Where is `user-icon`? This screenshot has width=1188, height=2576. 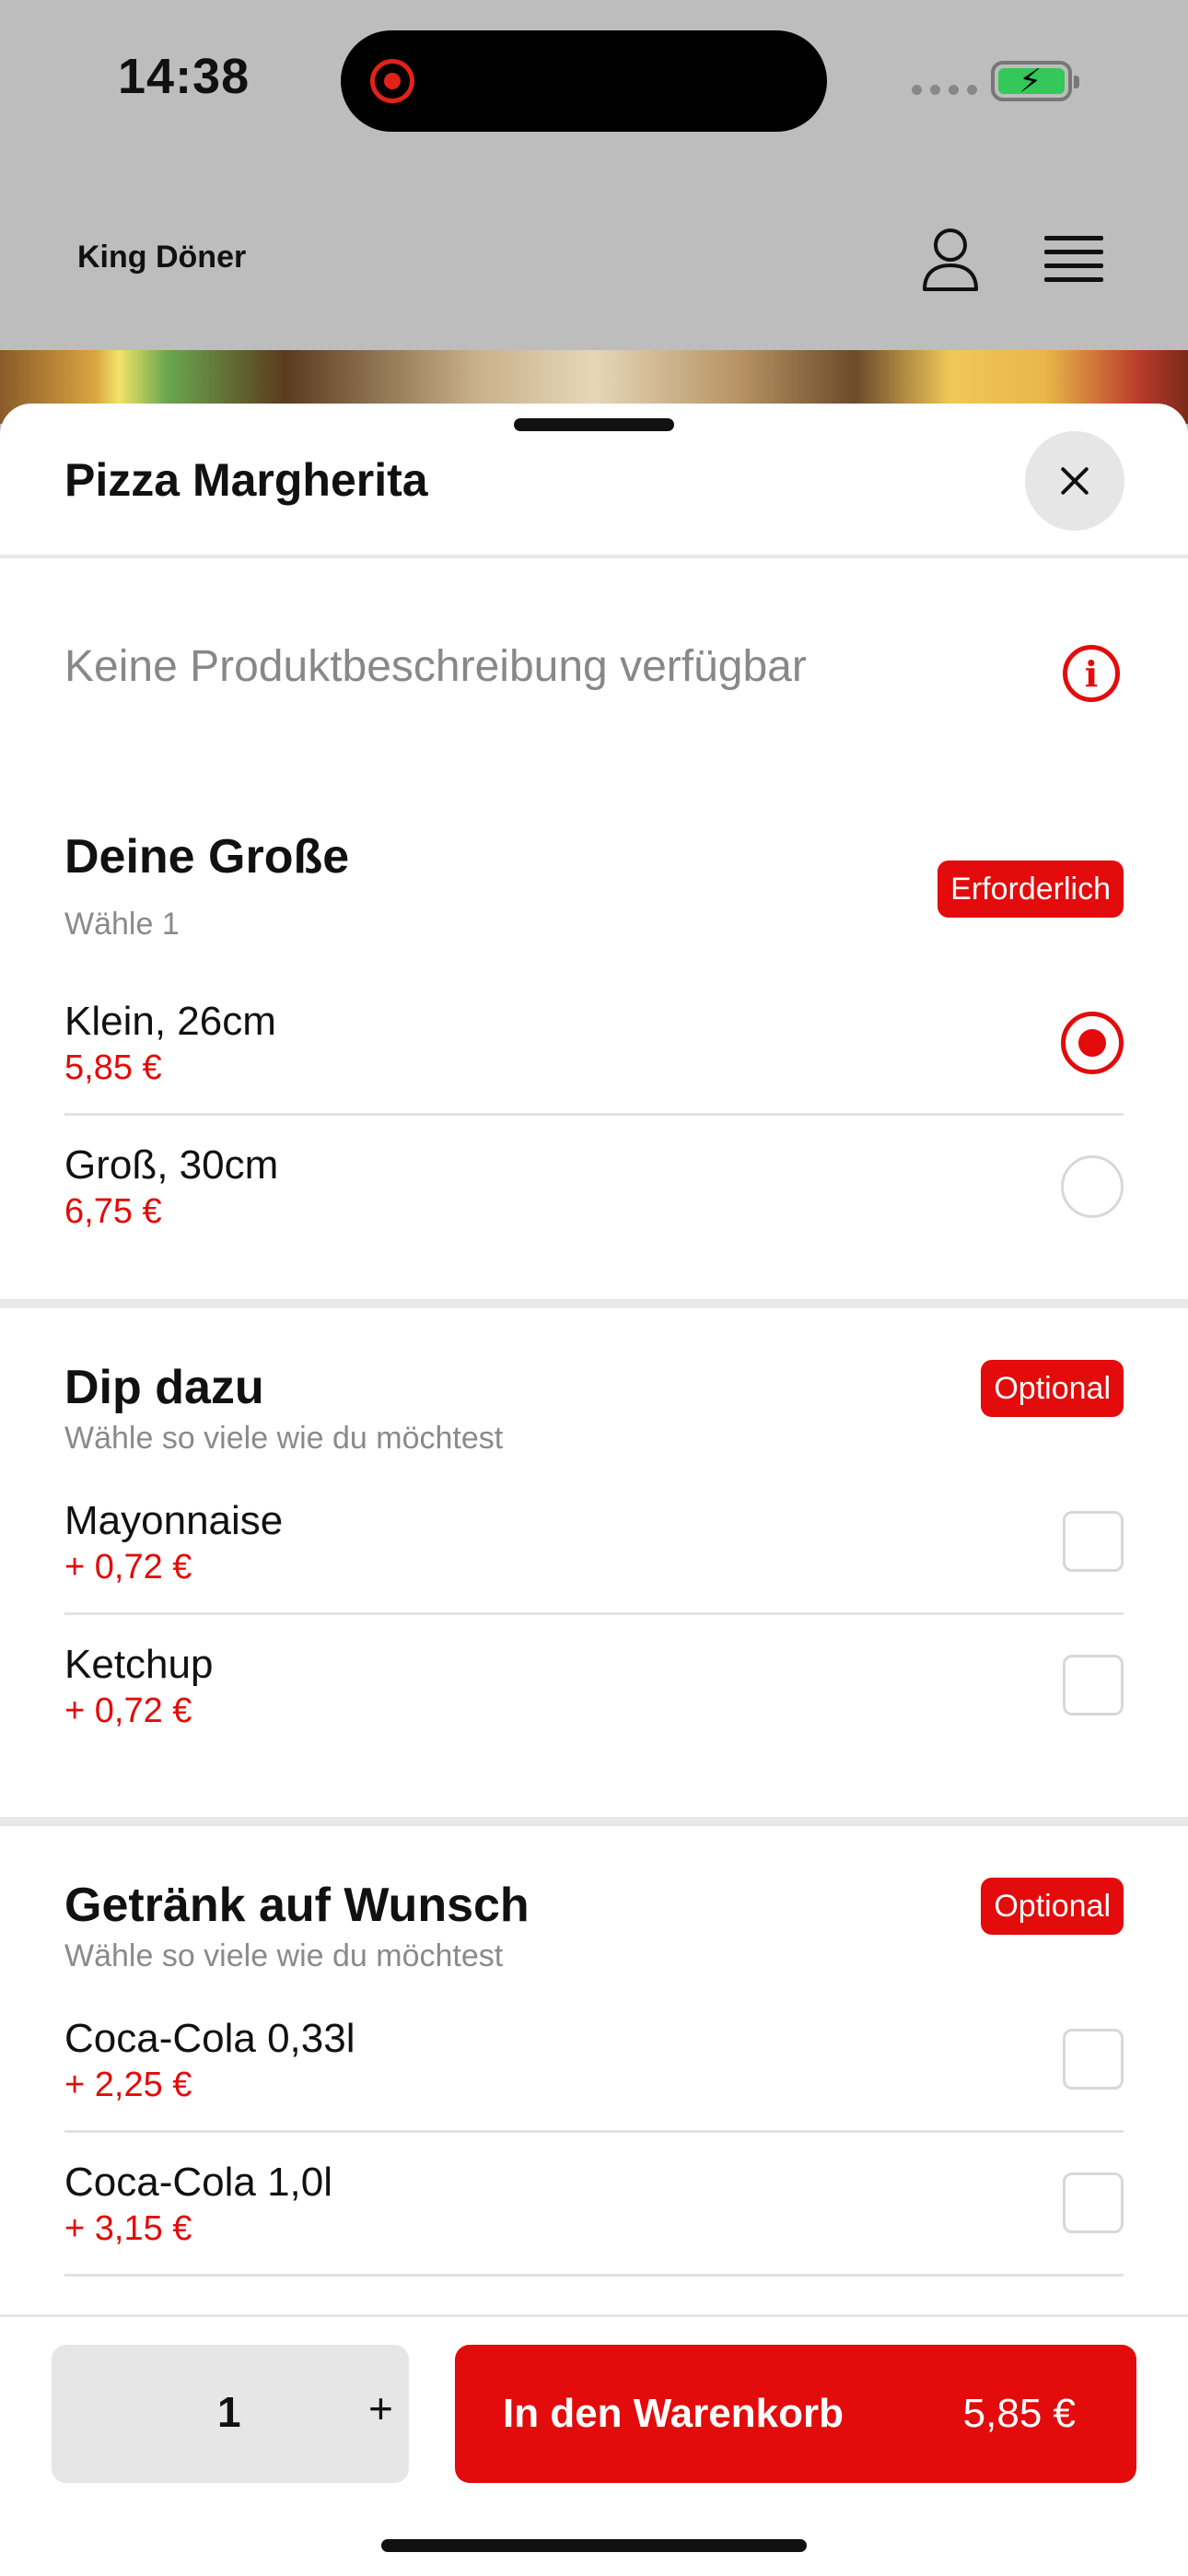
user-icon is located at coordinates (951, 258).